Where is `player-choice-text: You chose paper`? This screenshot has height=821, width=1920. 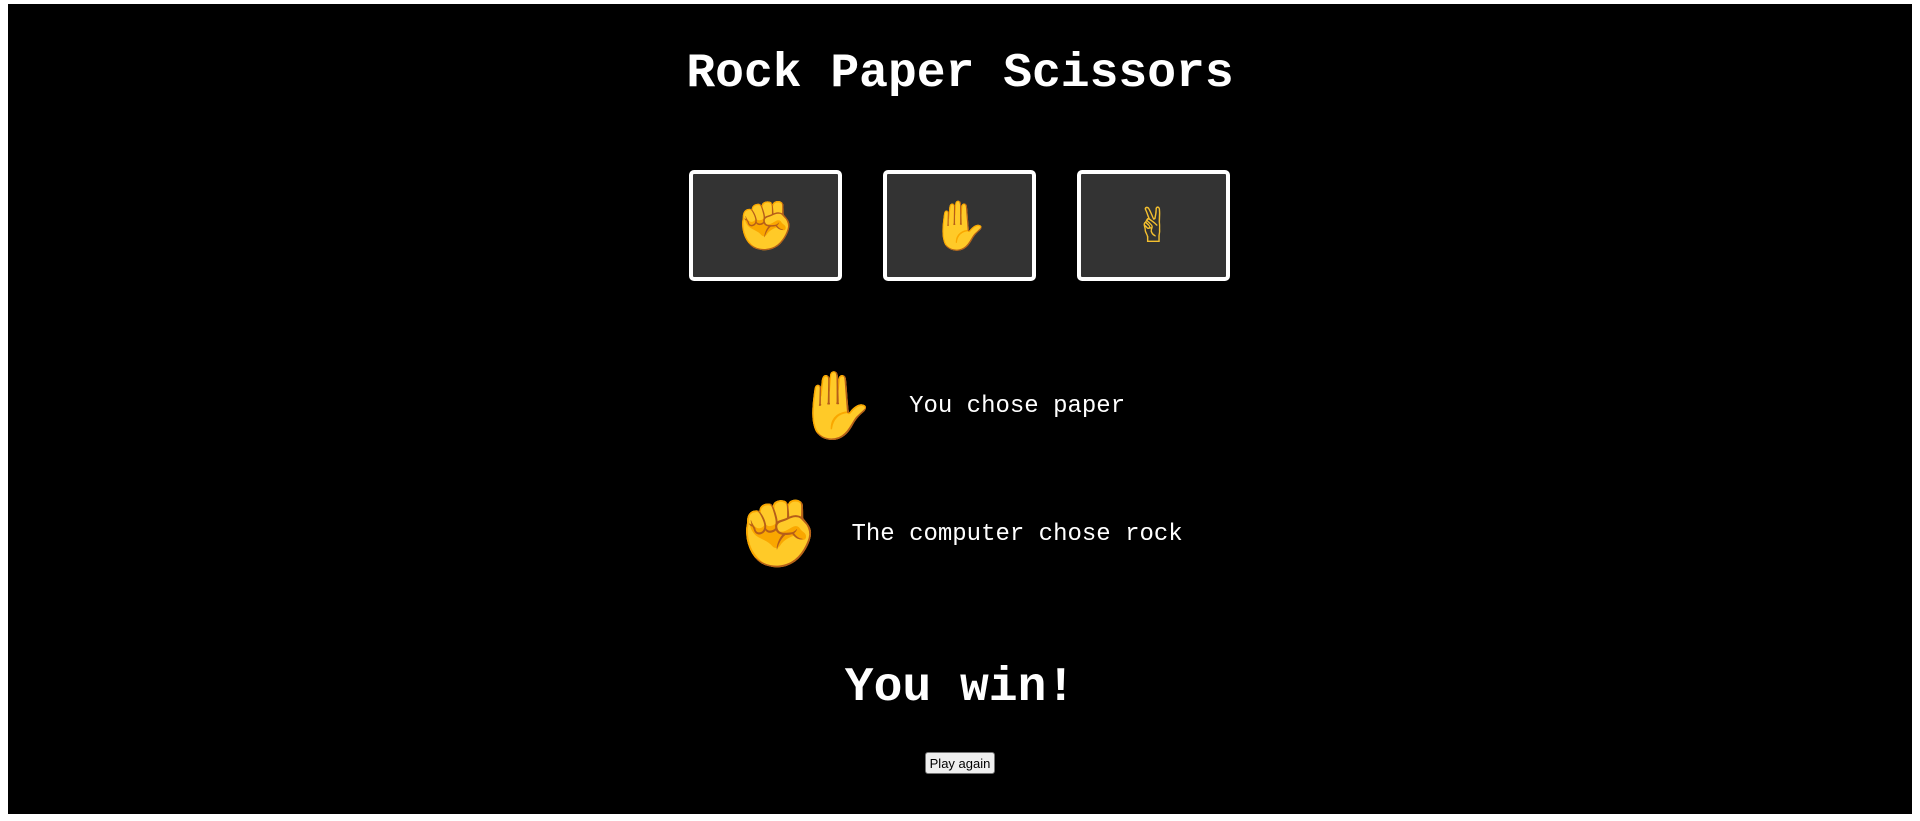 player-choice-text: You chose paper is located at coordinates (1017, 406).